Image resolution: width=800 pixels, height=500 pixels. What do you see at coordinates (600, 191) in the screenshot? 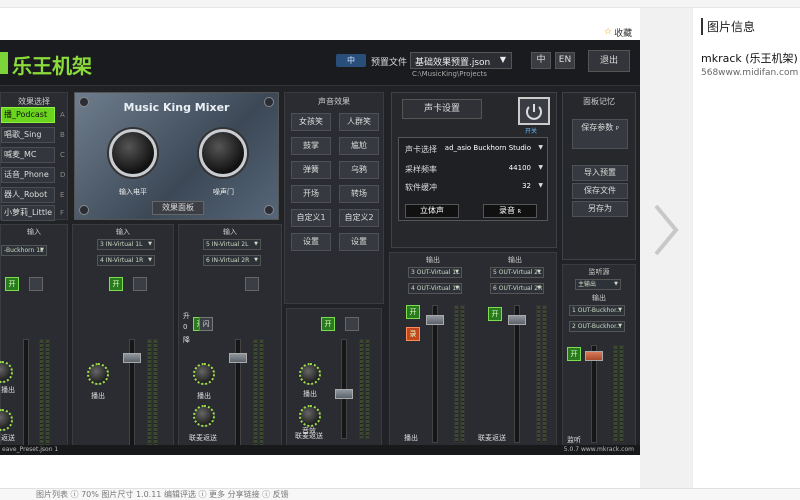
I see `save-file-button: 保存文件` at bounding box center [600, 191].